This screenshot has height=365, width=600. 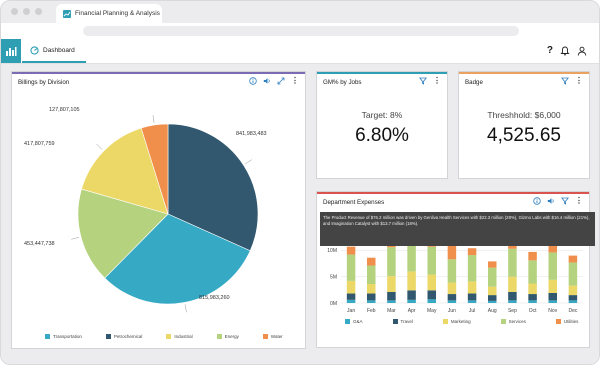 I want to click on bar-segment-g-a-sep, so click(x=512, y=301).